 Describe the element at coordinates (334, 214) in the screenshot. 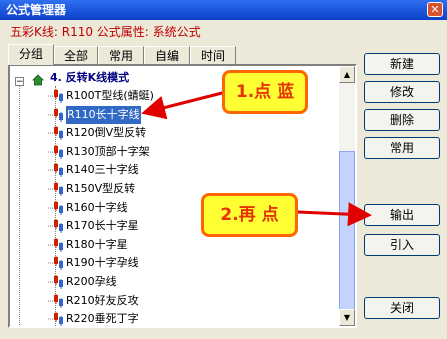

I see `arrow-to-export-button` at that location.